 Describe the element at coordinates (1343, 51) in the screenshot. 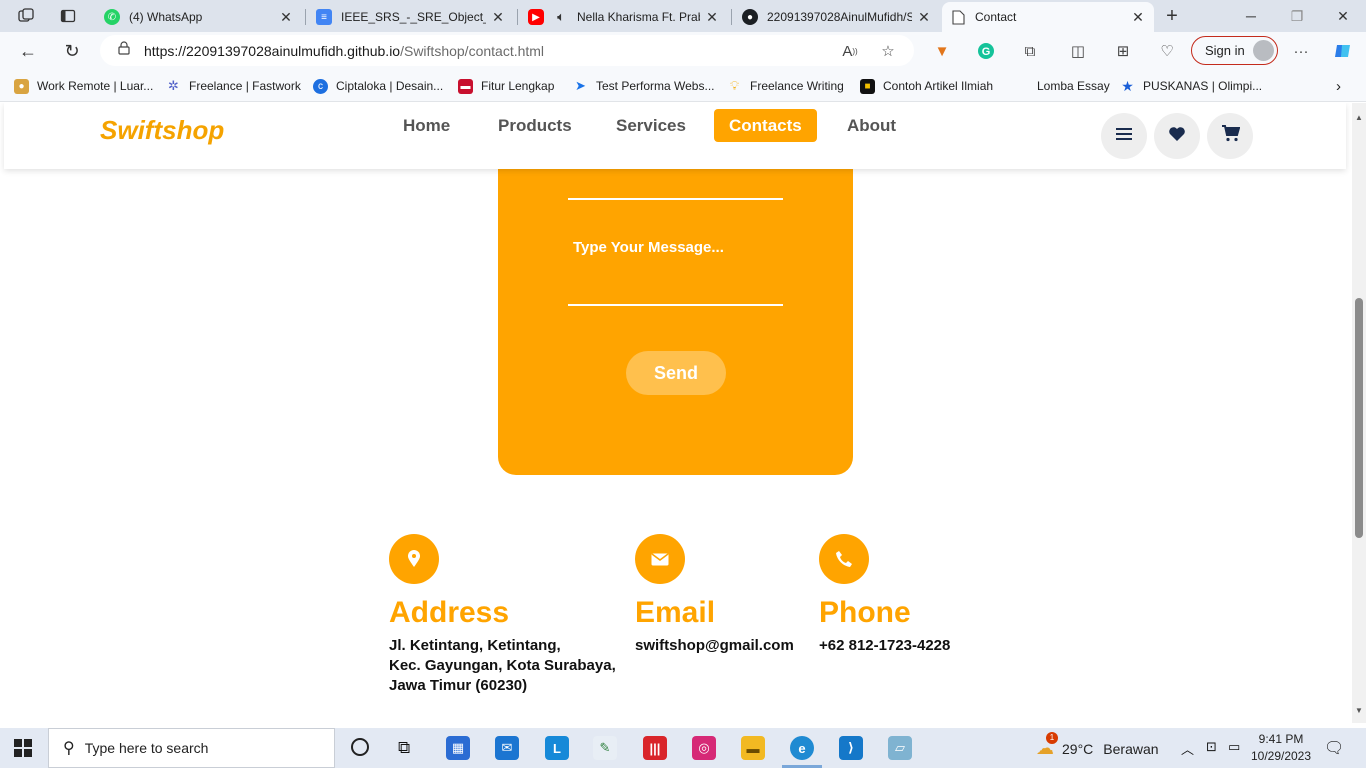

I see `copilot-icon` at that location.